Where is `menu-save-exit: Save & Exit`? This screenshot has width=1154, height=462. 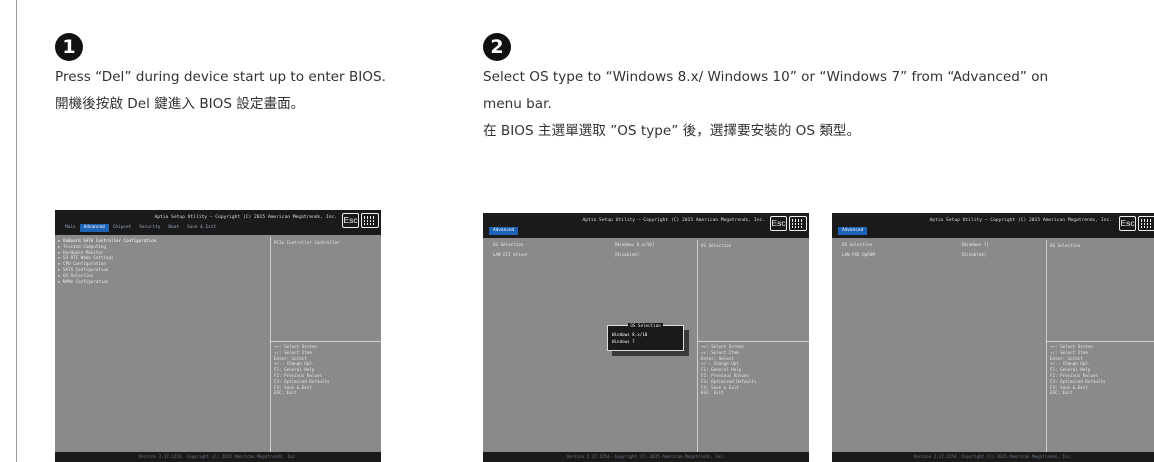
menu-save-exit: Save & Exit is located at coordinates (201, 228).